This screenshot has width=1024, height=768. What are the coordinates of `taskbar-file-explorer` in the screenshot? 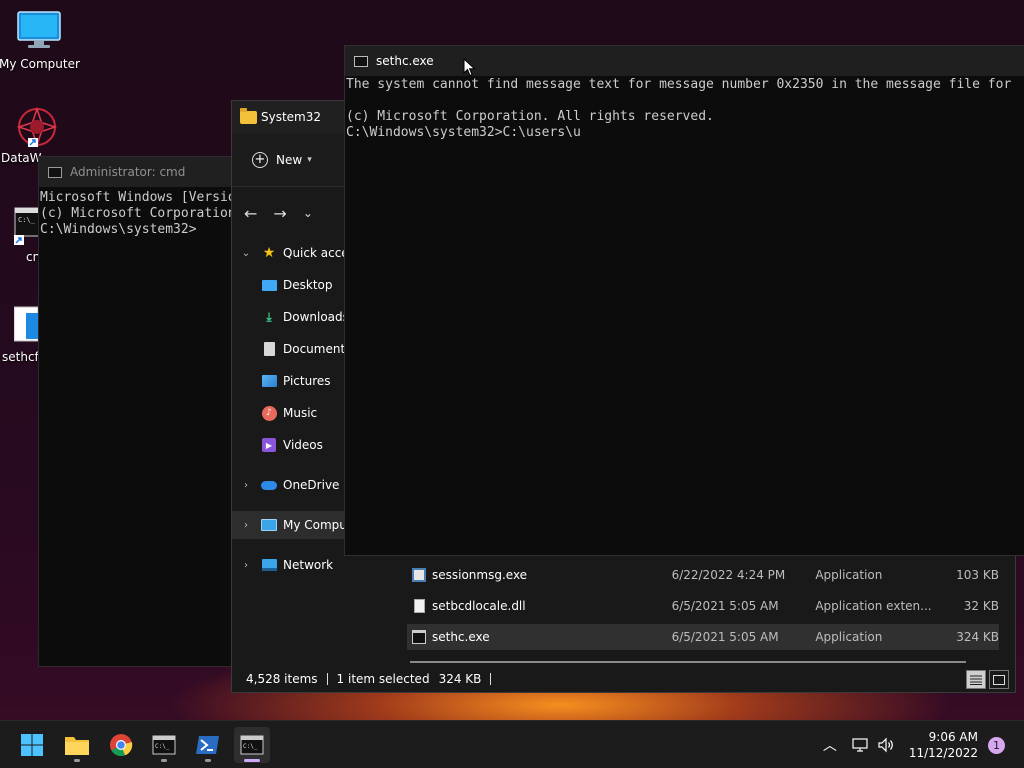 It's located at (77, 745).